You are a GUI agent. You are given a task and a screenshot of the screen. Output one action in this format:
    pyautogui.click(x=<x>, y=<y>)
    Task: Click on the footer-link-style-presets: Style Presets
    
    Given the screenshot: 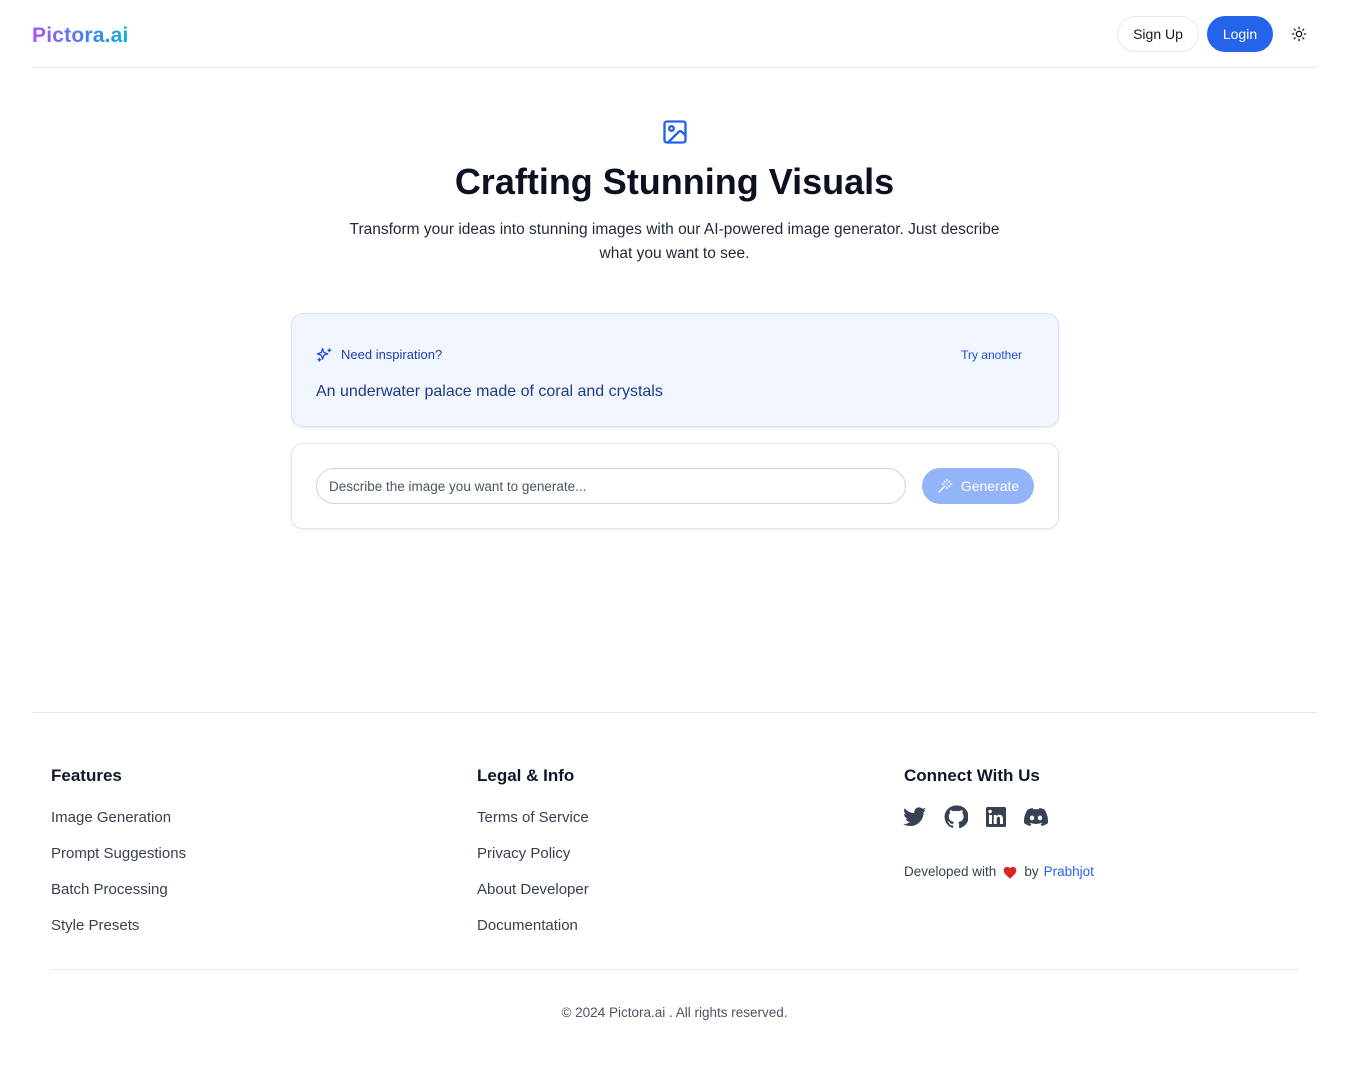 What is the action you would take?
    pyautogui.click(x=95, y=926)
    